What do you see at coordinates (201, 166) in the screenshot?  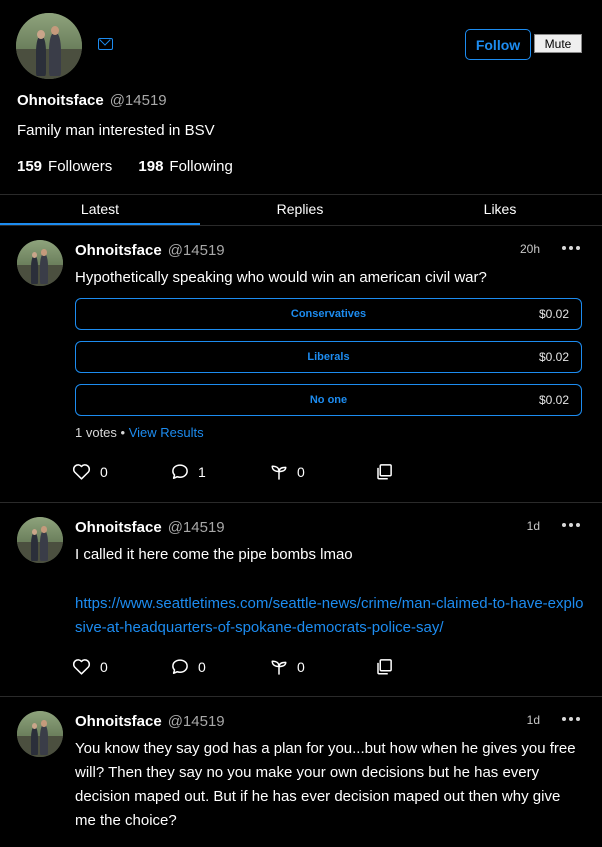 I see `following-label: Following` at bounding box center [201, 166].